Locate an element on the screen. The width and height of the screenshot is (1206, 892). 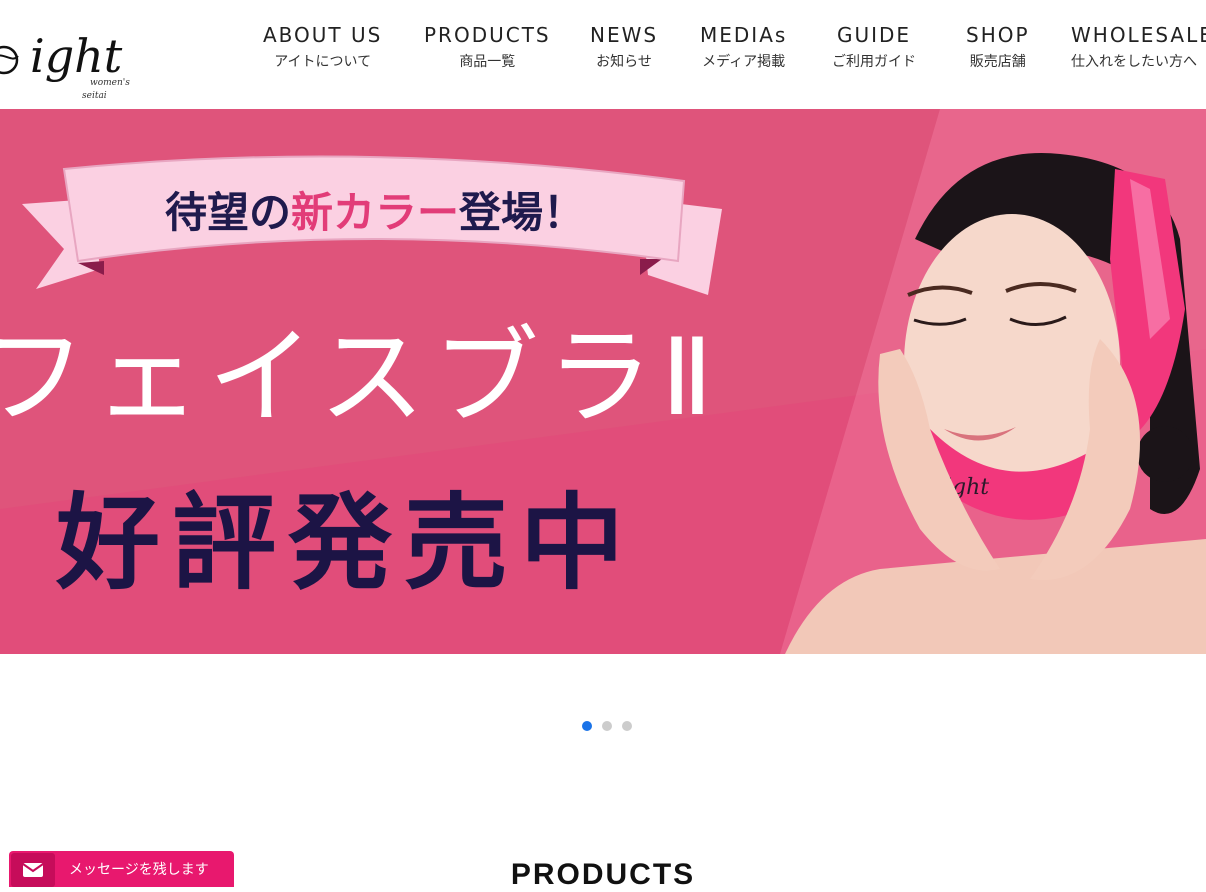
nav-label-en: SHOP is located at coordinates (998, 35).